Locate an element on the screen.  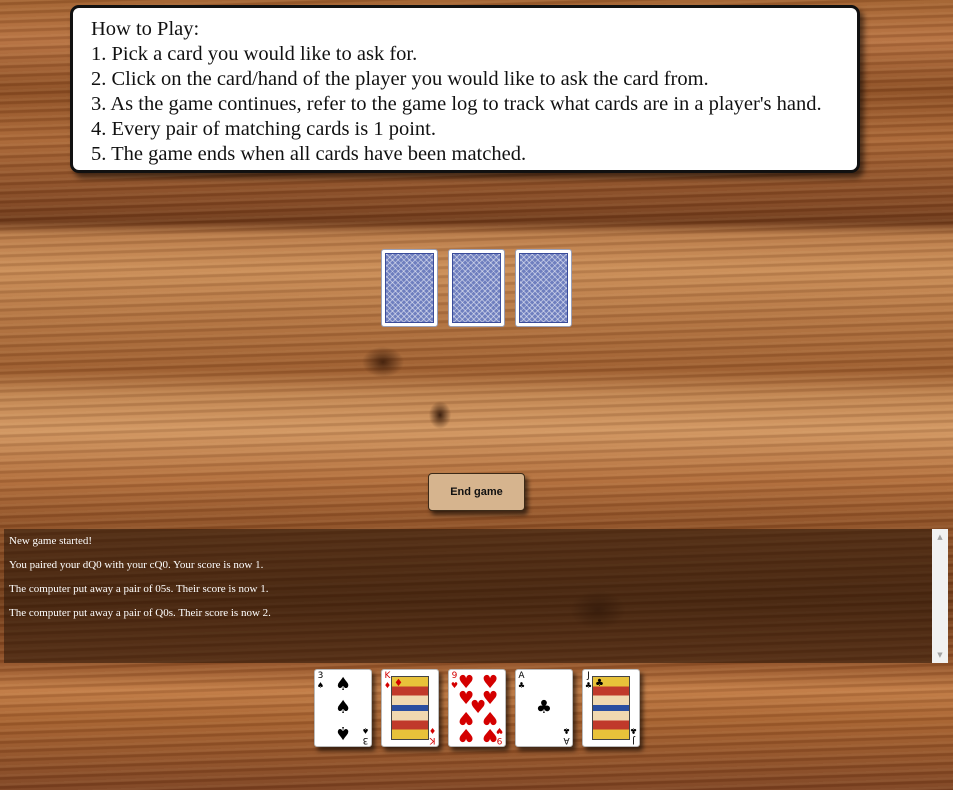
game-log-scrollbar: ▲ ▼ is located at coordinates (940, 596).